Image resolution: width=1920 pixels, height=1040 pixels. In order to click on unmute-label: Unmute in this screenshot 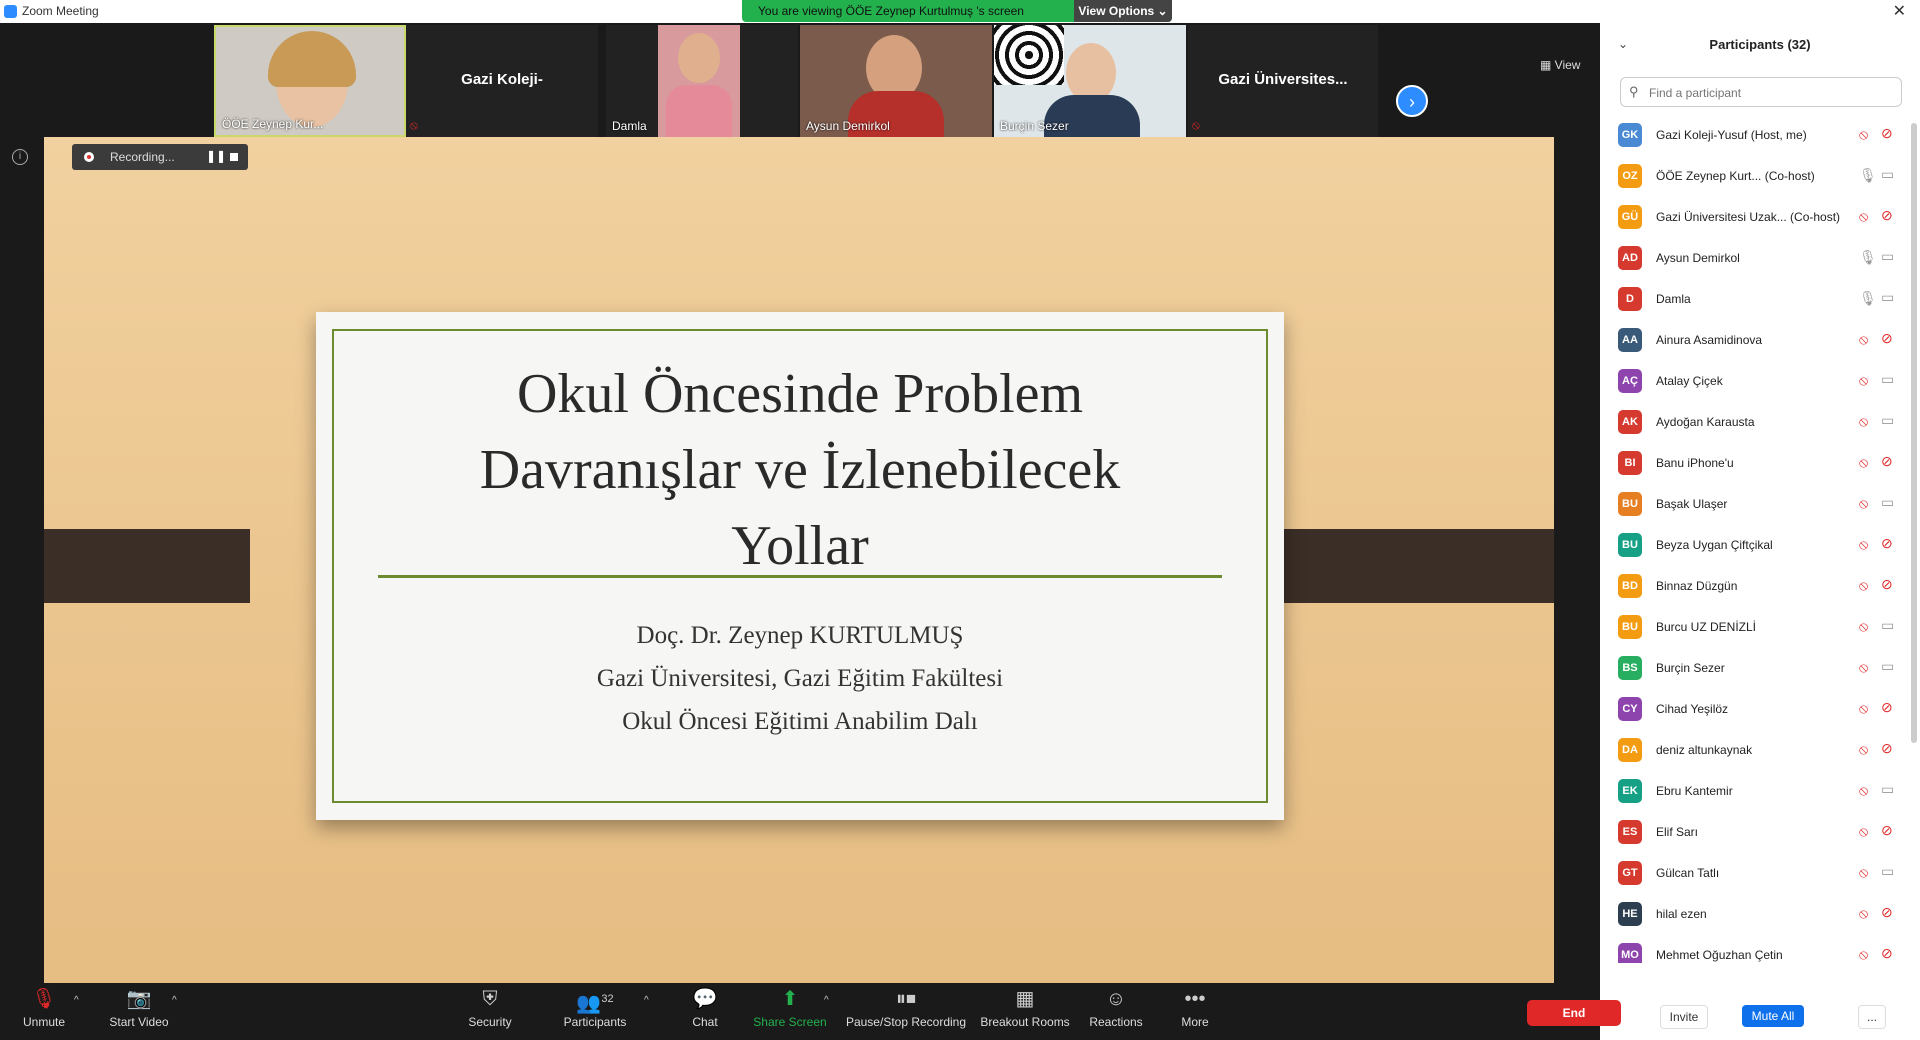, I will do `click(44, 1022)`.